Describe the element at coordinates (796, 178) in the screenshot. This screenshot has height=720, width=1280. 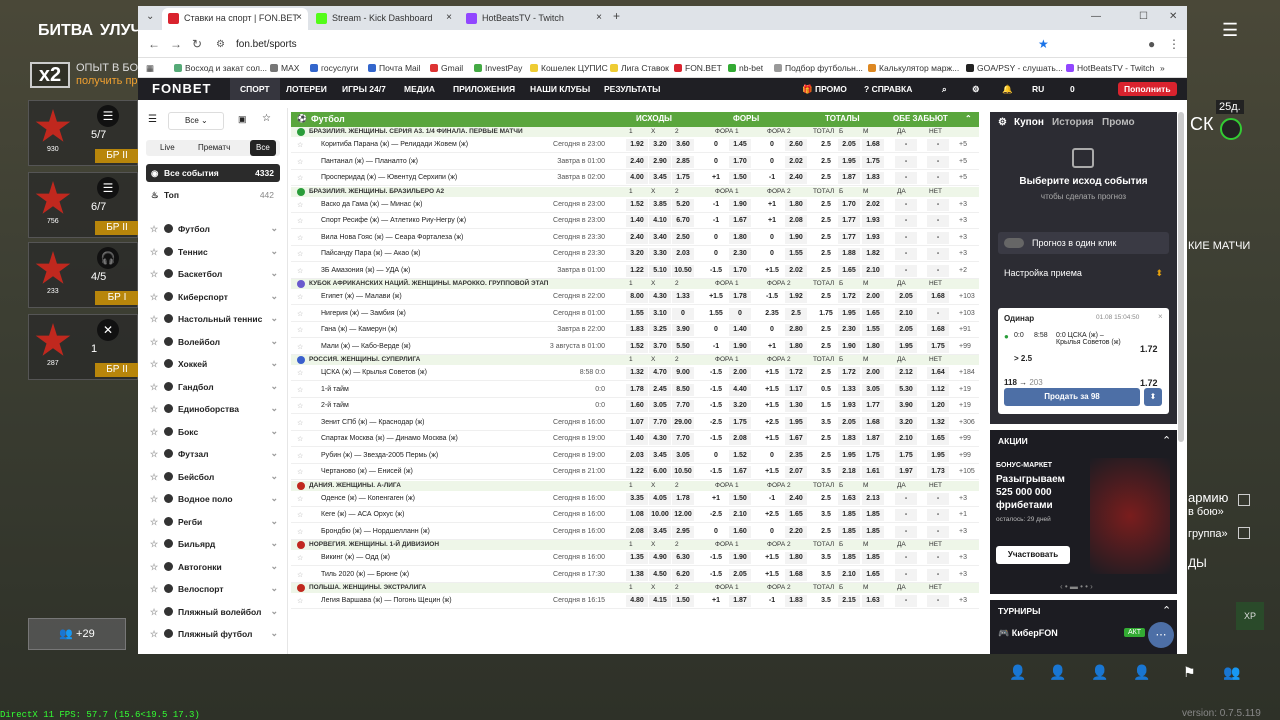
I see `odd-button: 2.40` at that location.